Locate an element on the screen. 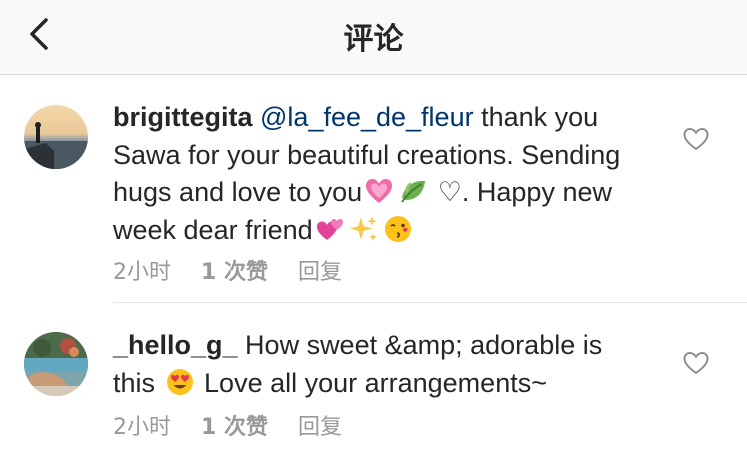 The image size is (747, 452). two-hearts-icon is located at coordinates (330, 229).